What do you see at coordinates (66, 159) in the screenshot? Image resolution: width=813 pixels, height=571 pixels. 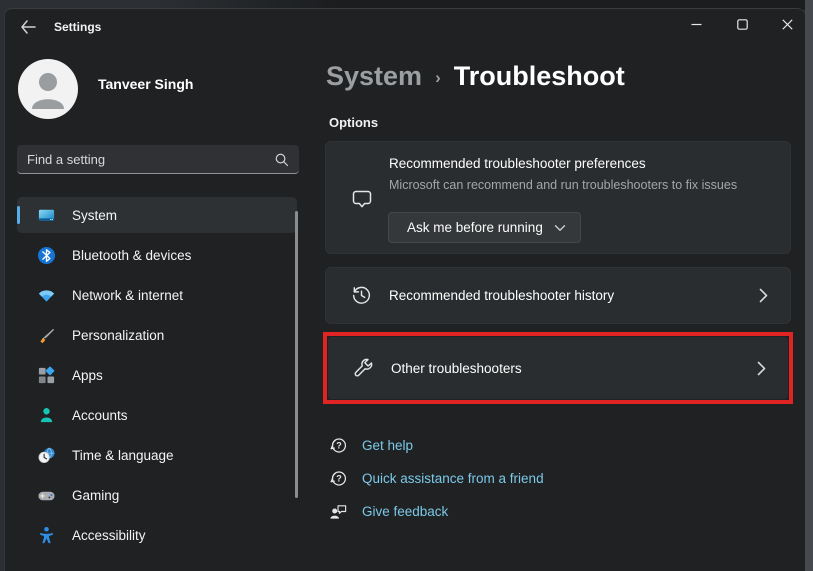 I see `search-placeholder: Find a setting` at bounding box center [66, 159].